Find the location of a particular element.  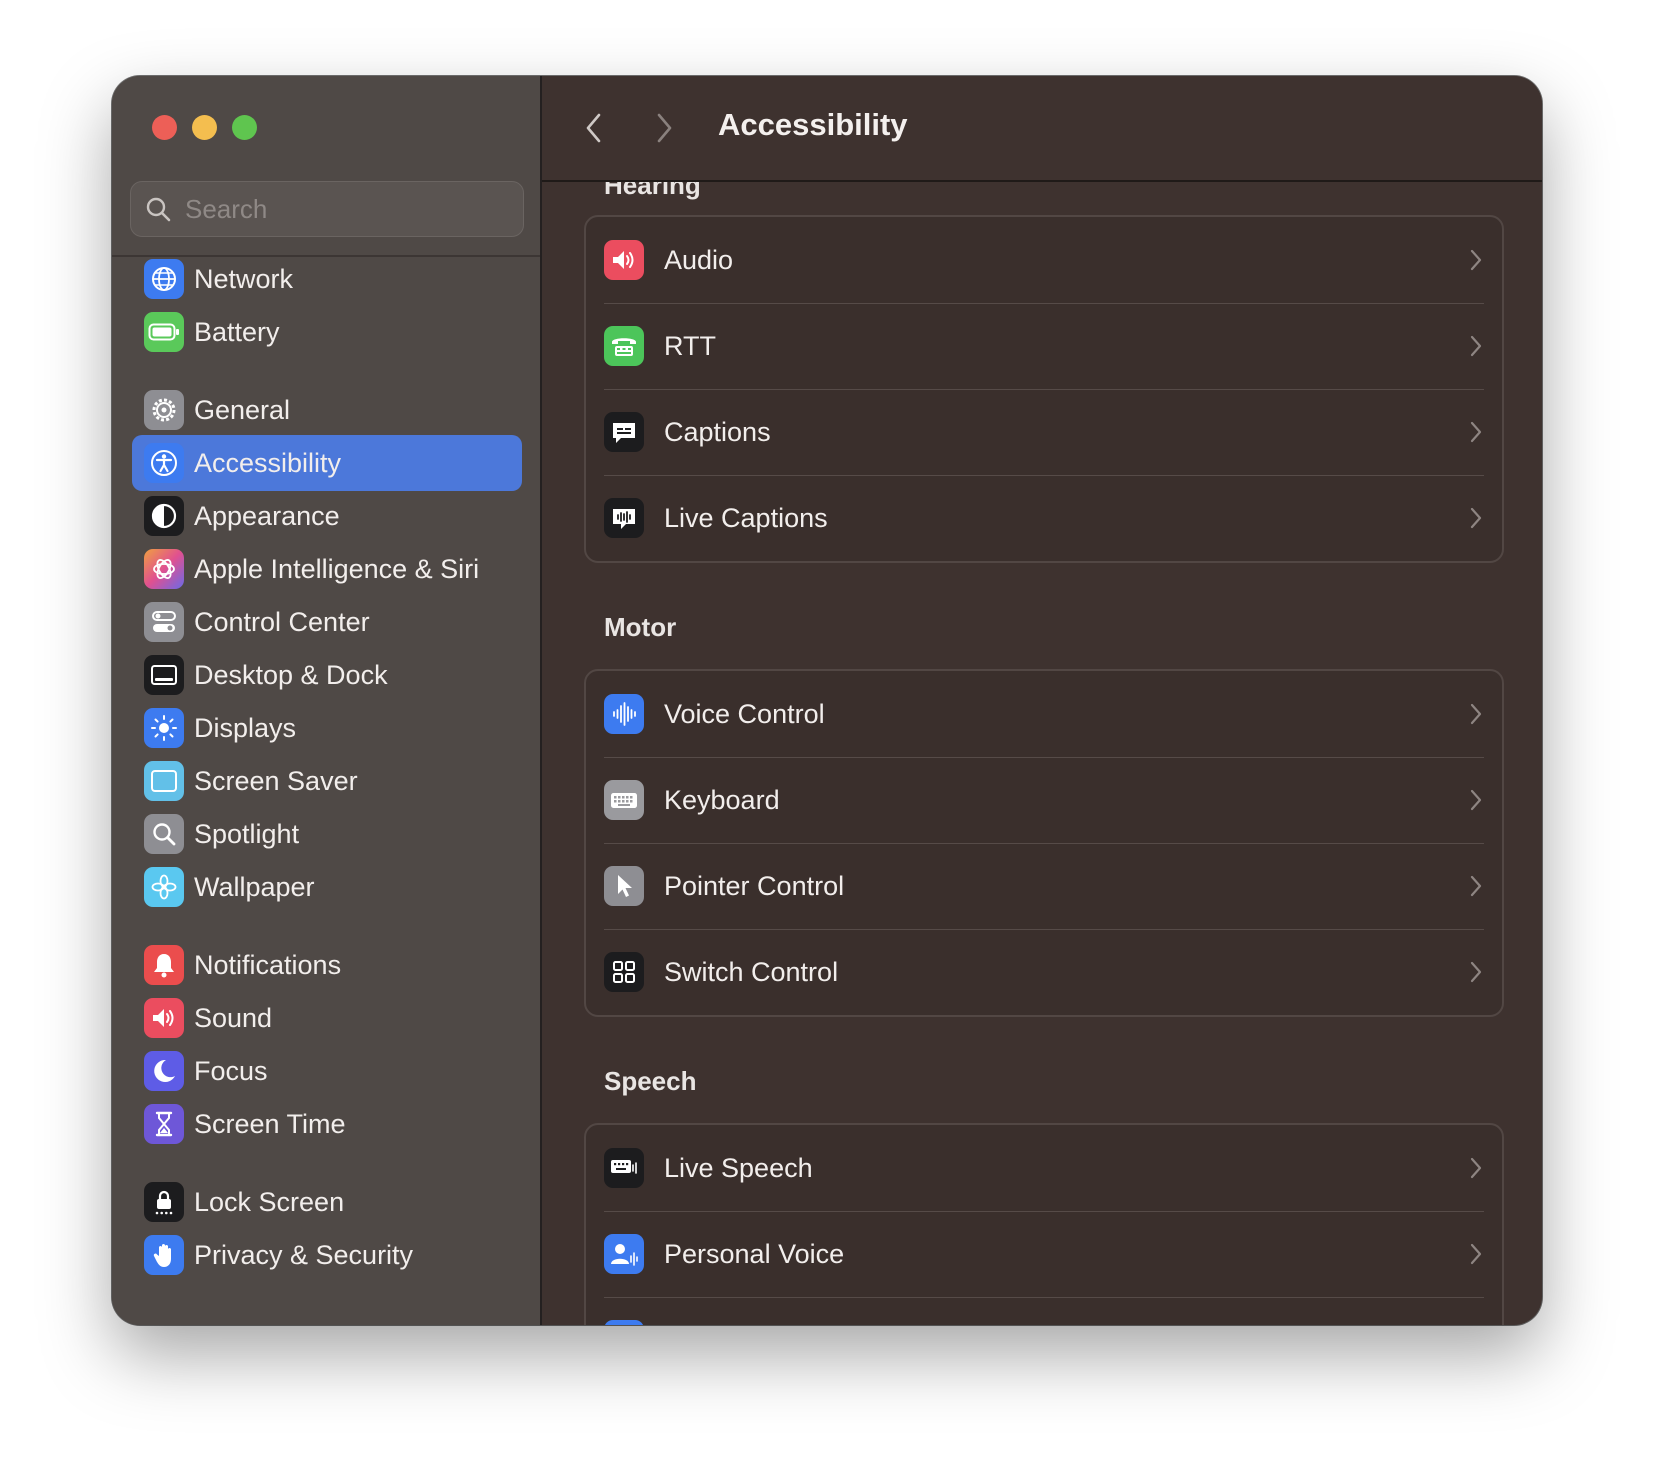

search-input is located at coordinates (345, 209).